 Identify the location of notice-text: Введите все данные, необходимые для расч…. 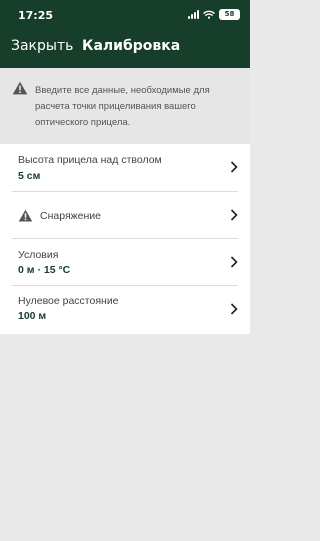
(122, 106).